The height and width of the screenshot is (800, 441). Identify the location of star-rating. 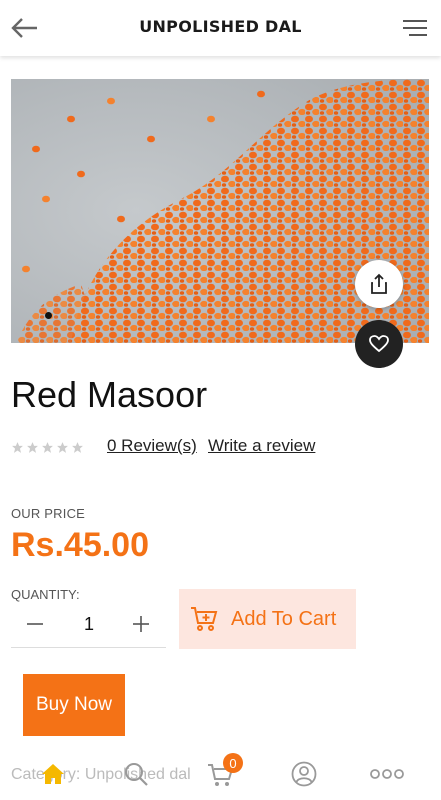
(47, 447).